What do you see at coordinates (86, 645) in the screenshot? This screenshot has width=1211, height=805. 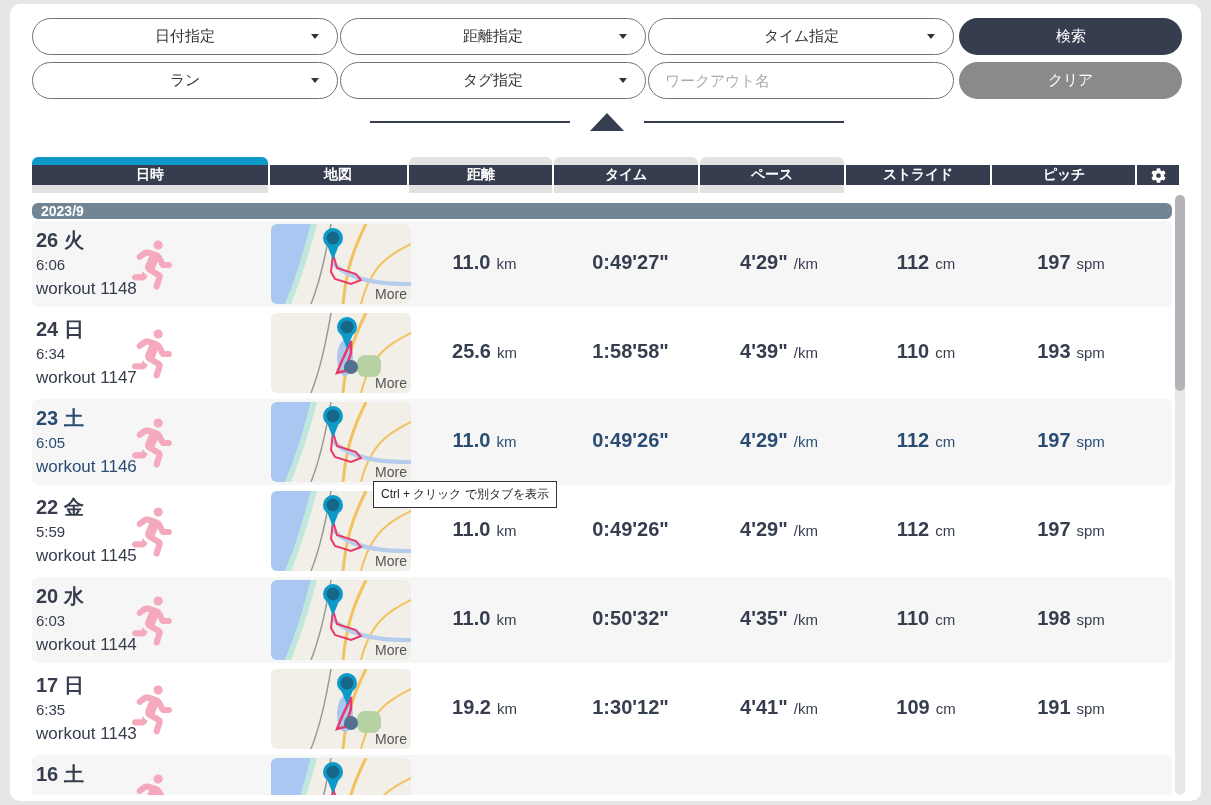 I see `workout-name: workout 1144` at bounding box center [86, 645].